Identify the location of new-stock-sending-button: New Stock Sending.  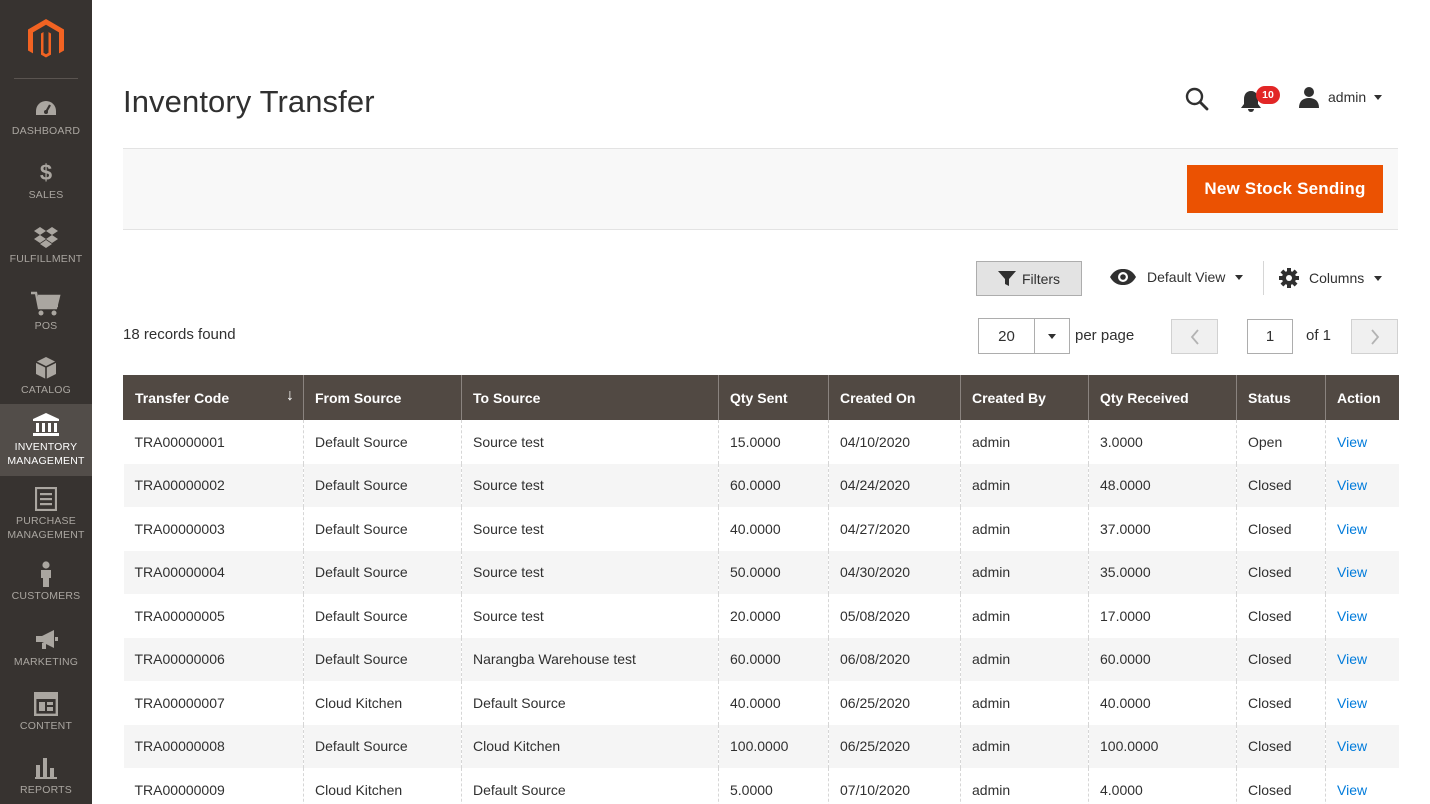
(1285, 189).